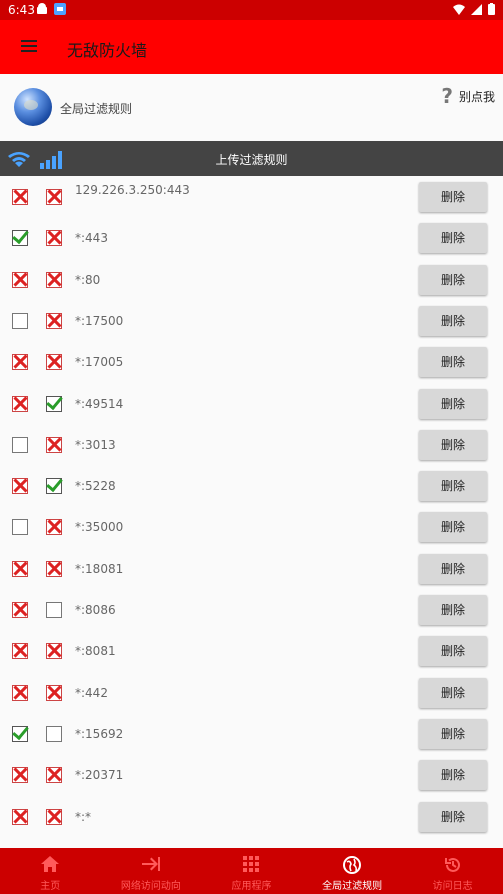  I want to click on upload-rules-button: 上传过滤规则, so click(251, 159).